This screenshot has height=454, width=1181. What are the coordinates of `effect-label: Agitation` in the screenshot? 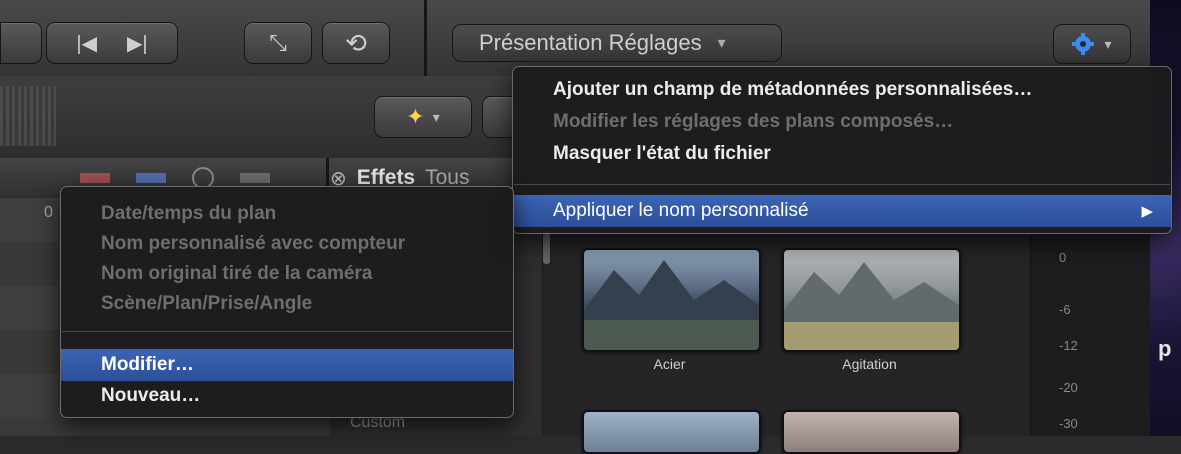 It's located at (869, 364).